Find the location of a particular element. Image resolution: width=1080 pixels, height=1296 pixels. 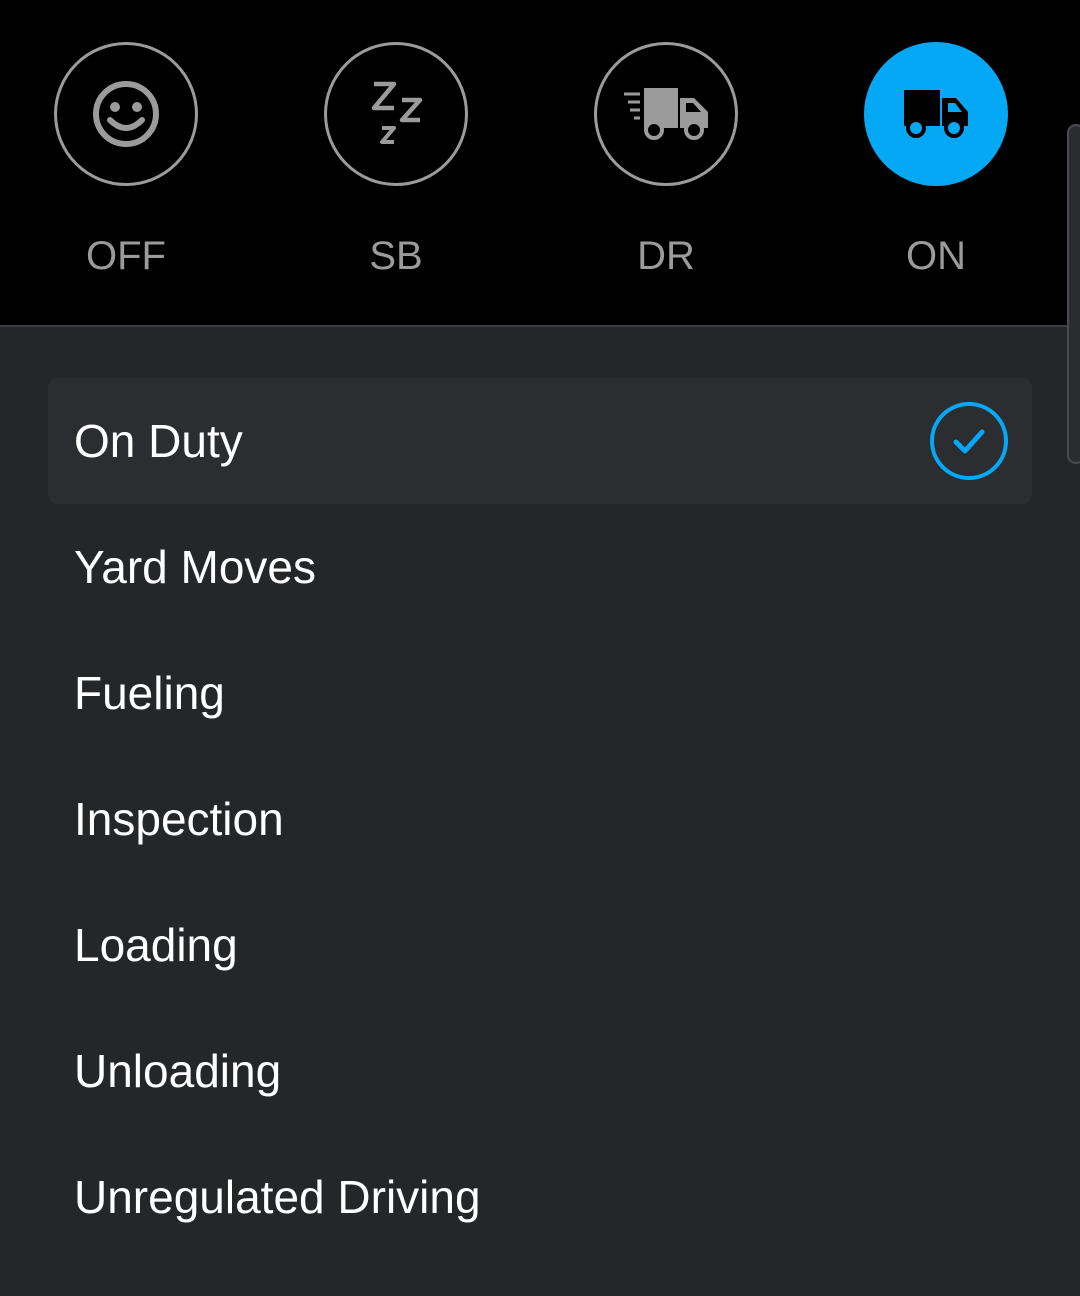

status-on-label: ON is located at coordinates (936, 256).